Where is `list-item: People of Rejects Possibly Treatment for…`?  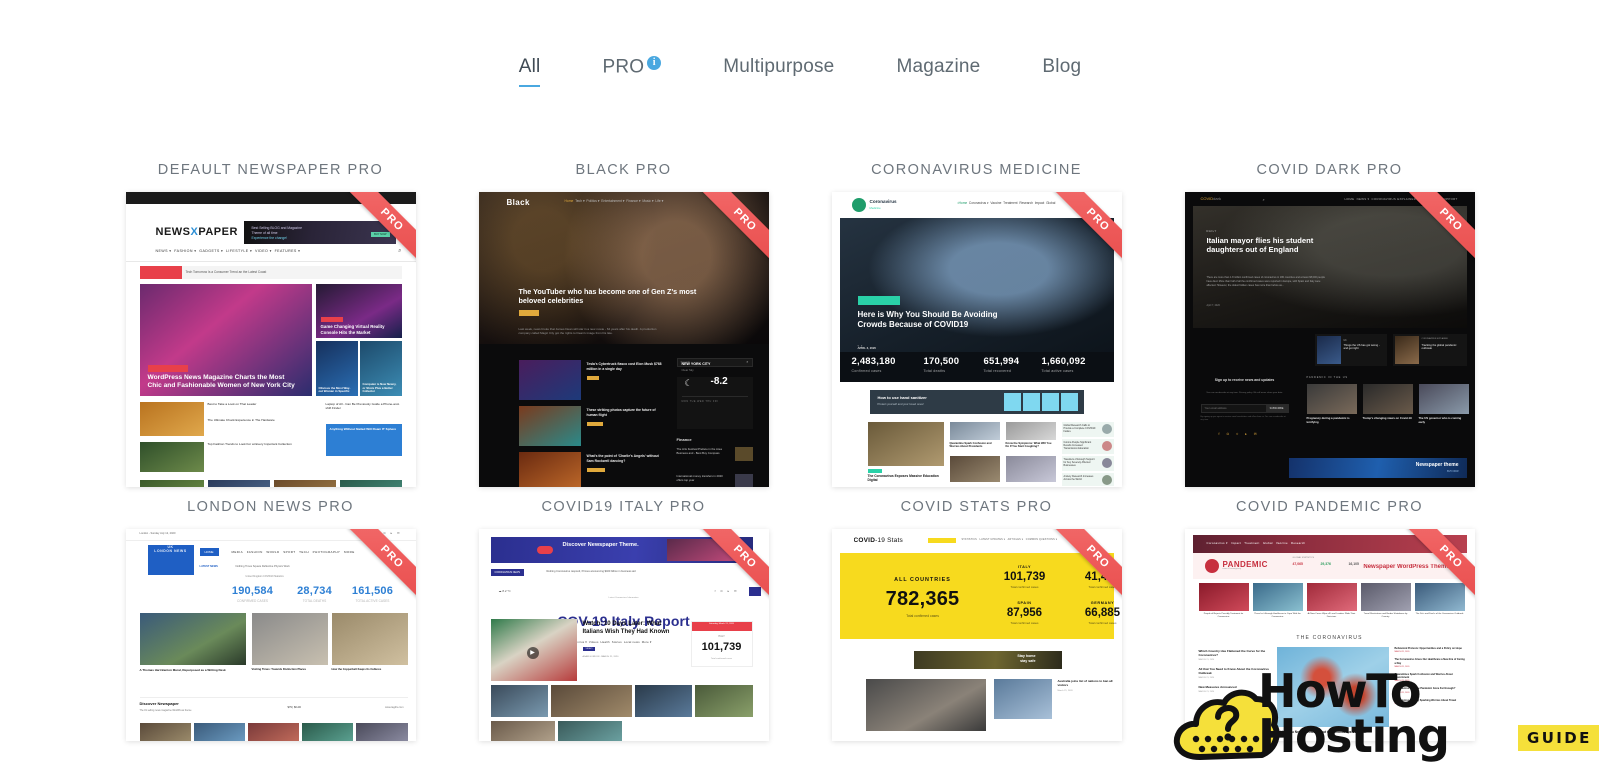
list-item: People of Rejects Possibly Treatment for… is located at coordinates (1223, 601).